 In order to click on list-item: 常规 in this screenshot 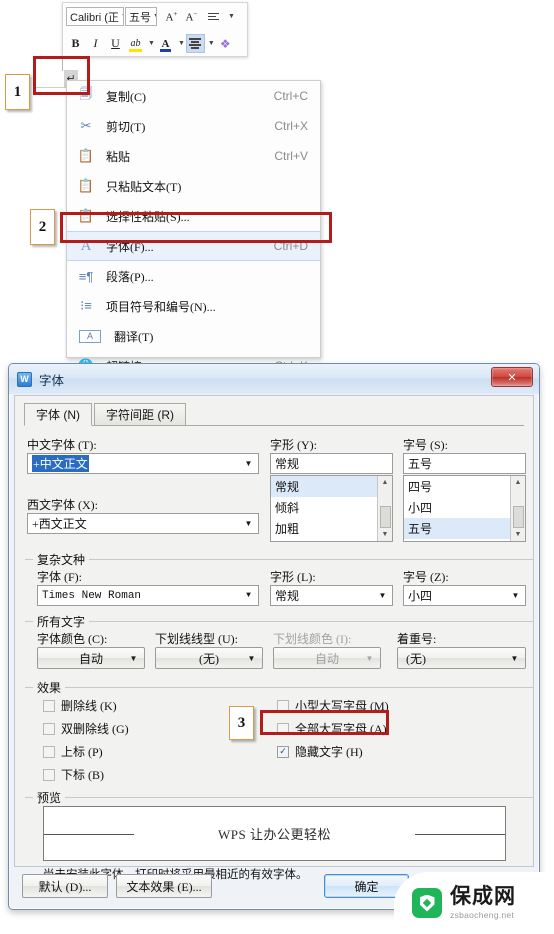, I will do `click(331, 486)`.